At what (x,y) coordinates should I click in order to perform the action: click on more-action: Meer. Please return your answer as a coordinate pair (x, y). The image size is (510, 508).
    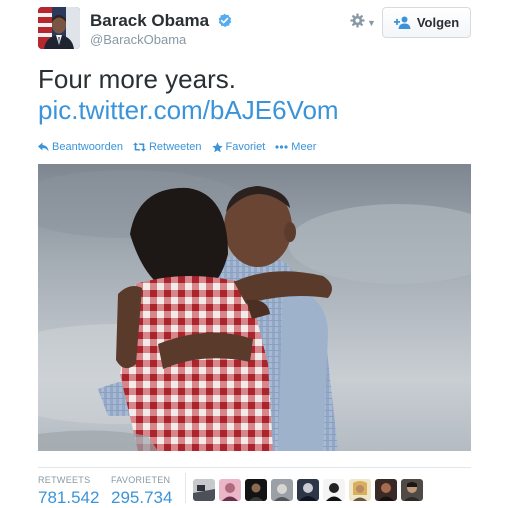
    Looking at the image, I should click on (295, 147).